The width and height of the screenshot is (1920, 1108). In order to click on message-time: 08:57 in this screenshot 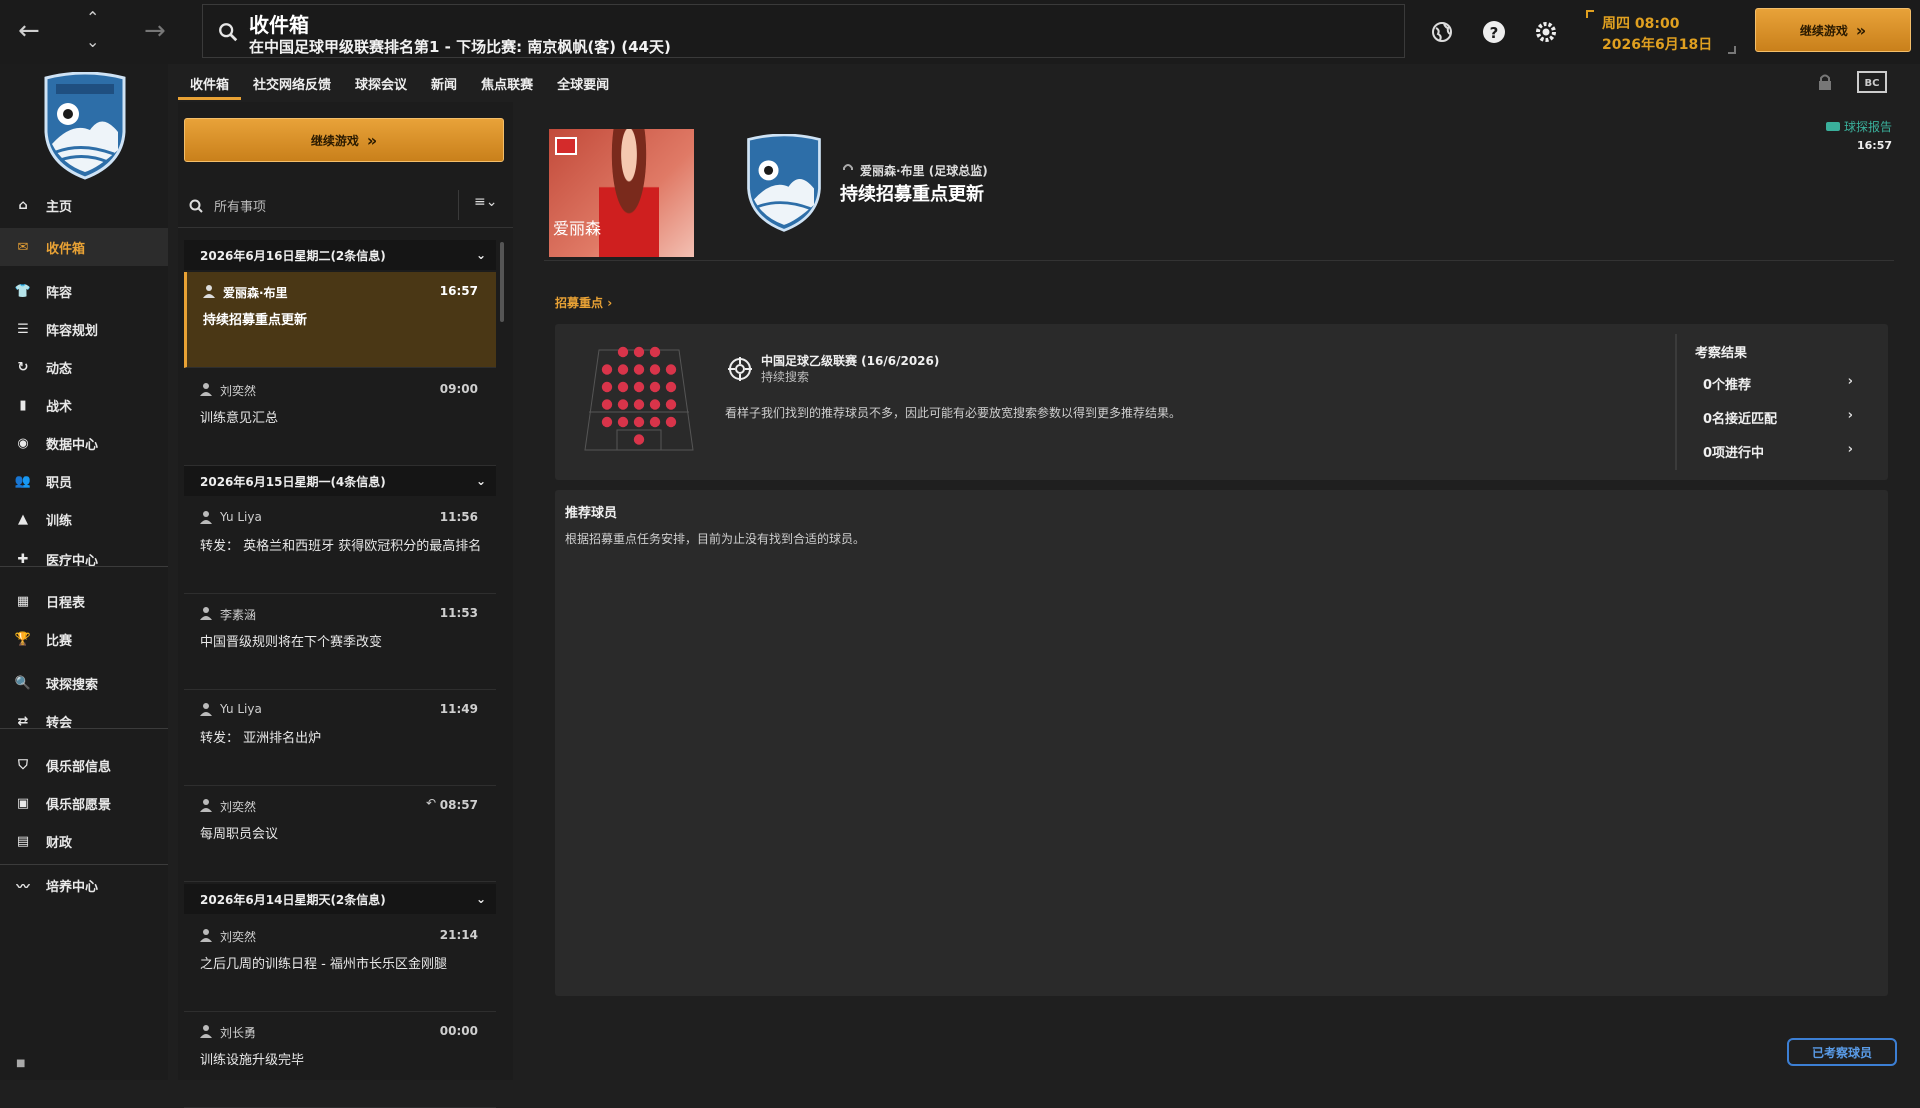, I will do `click(458, 805)`.